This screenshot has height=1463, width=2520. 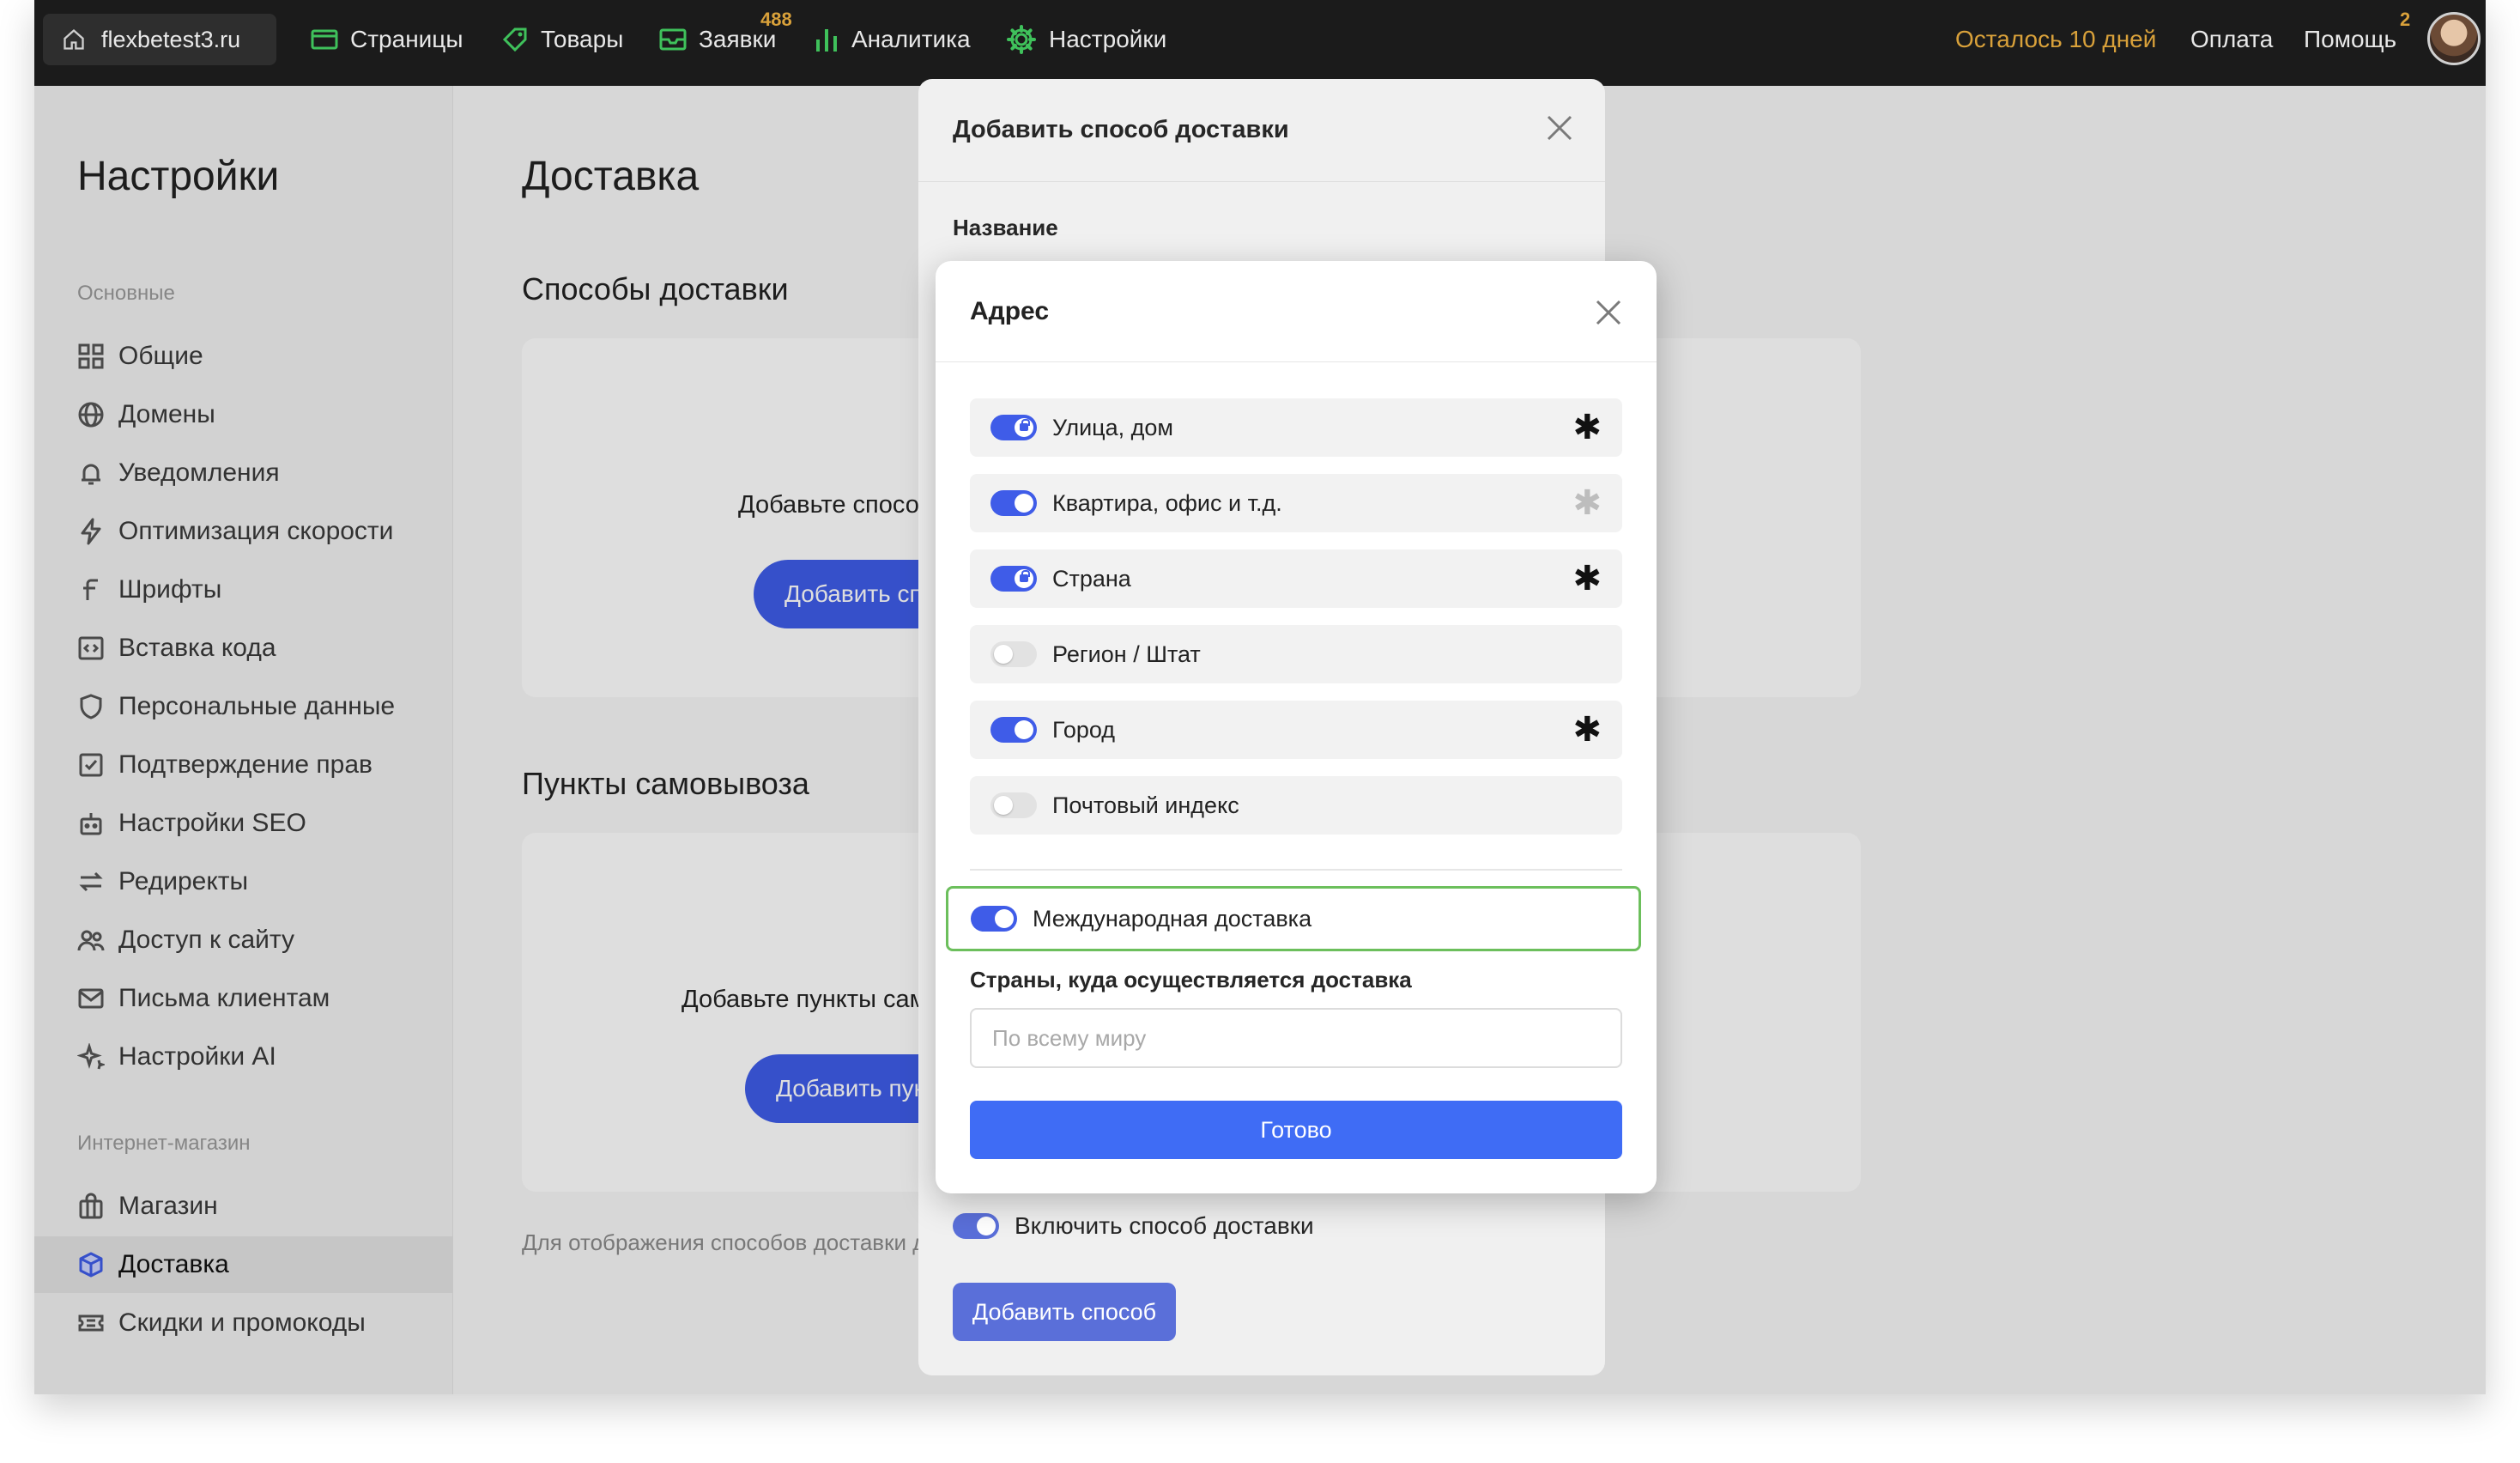 I want to click on address-field-row: Почтовый индекс, so click(x=1296, y=805).